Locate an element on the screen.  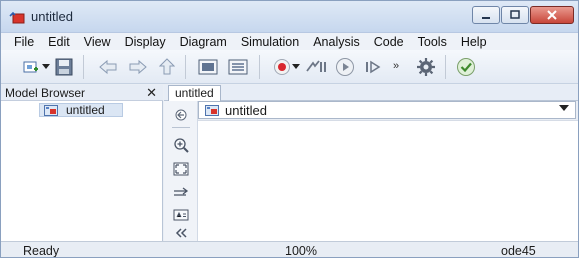
back-button is located at coordinates (108, 67).